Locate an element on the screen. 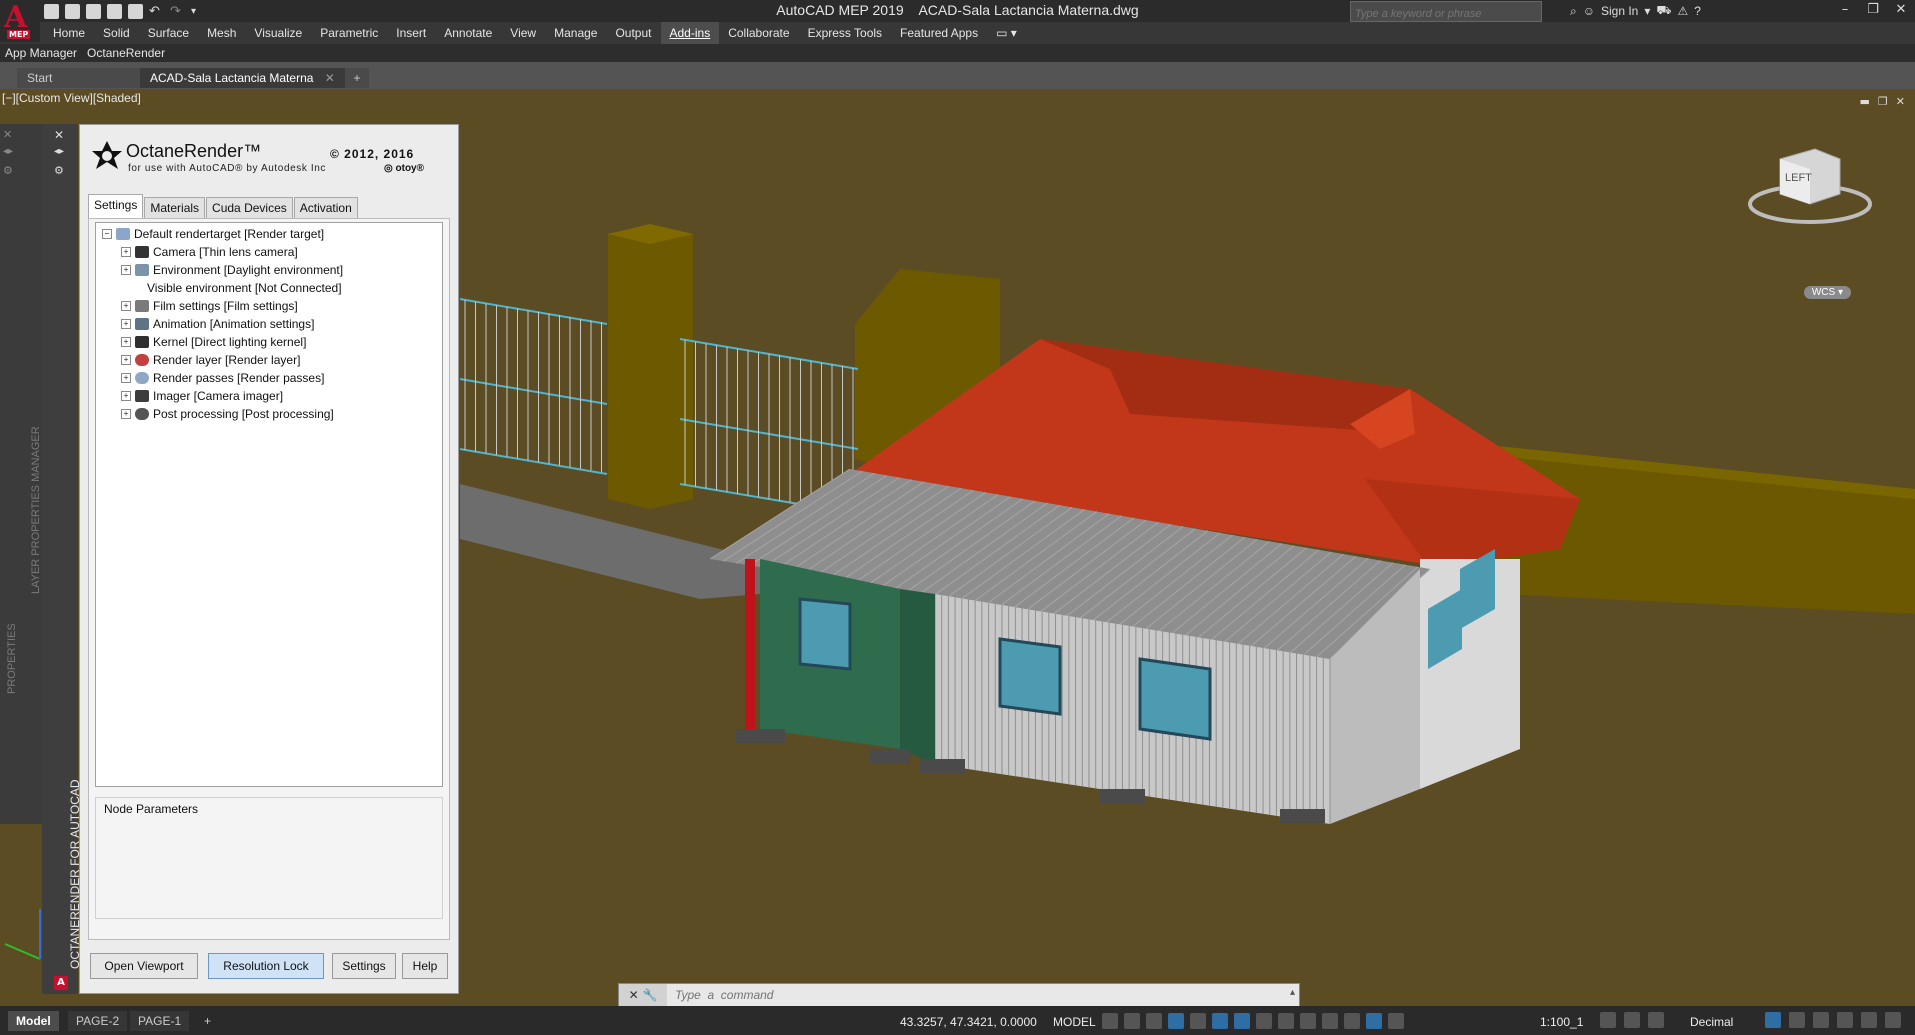 The image size is (1915, 1035). wcs-menu: WCS ▾ is located at coordinates (1827, 292).